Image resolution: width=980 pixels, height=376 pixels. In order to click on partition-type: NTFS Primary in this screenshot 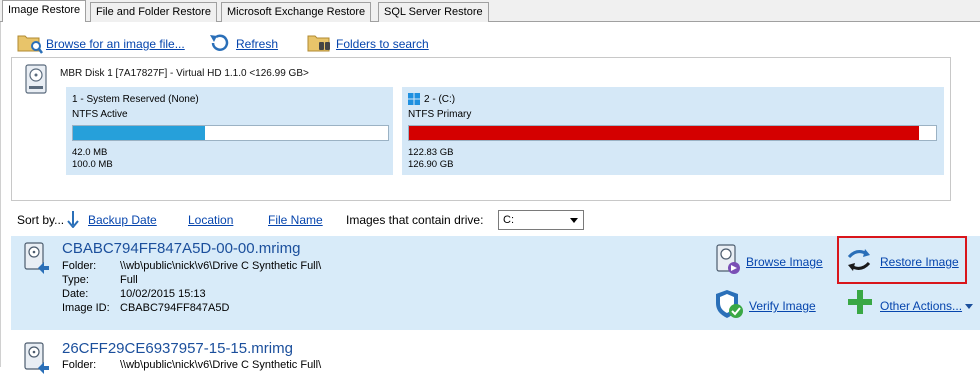, I will do `click(440, 114)`.